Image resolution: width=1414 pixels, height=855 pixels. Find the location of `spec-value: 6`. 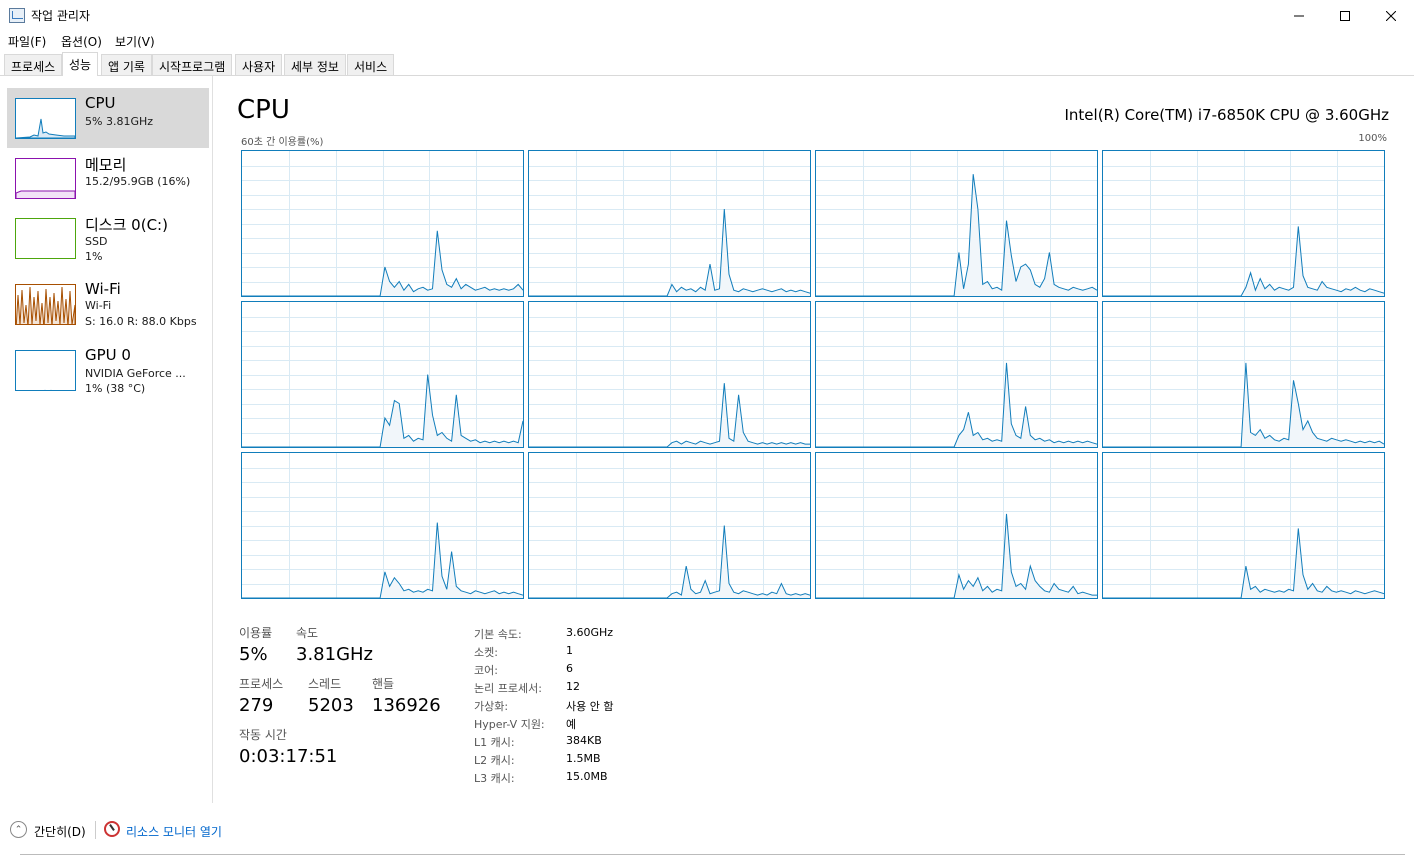

spec-value: 6 is located at coordinates (569, 668).